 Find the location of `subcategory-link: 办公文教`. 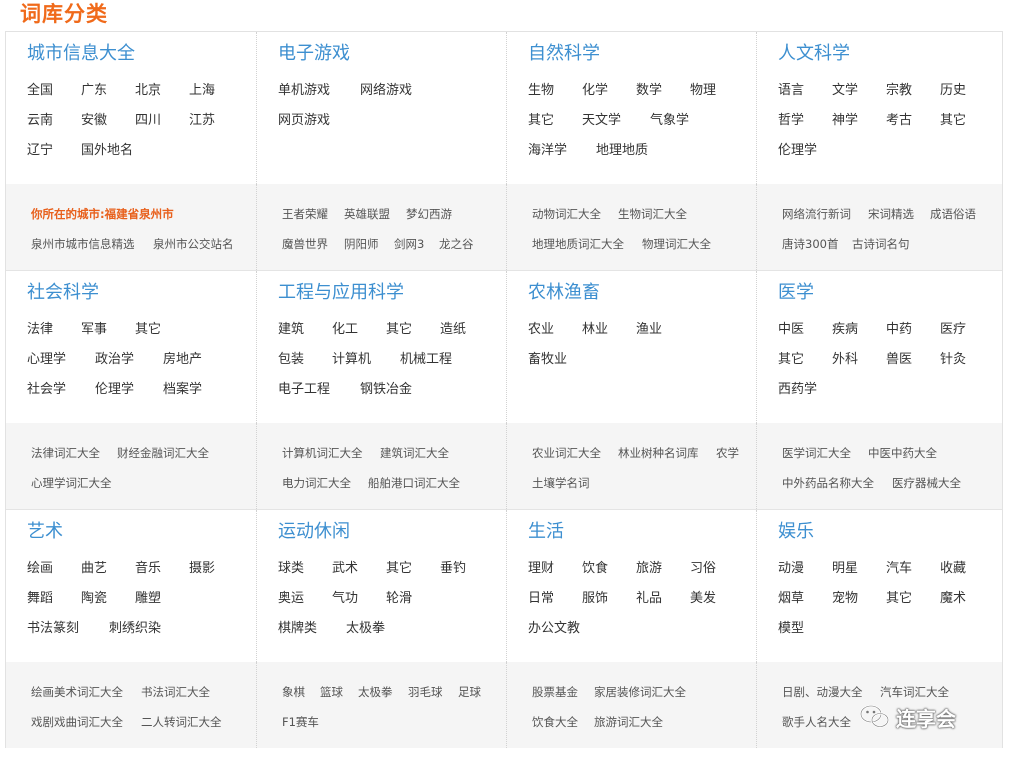

subcategory-link: 办公文教 is located at coordinates (554, 629).